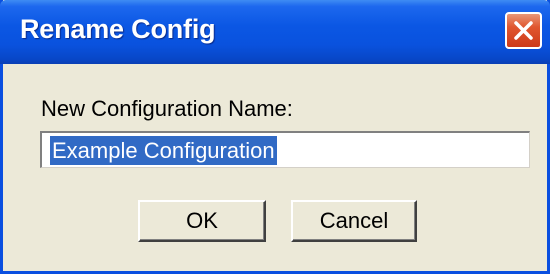 This screenshot has width=550, height=274. I want to click on close-icon, so click(523, 30).